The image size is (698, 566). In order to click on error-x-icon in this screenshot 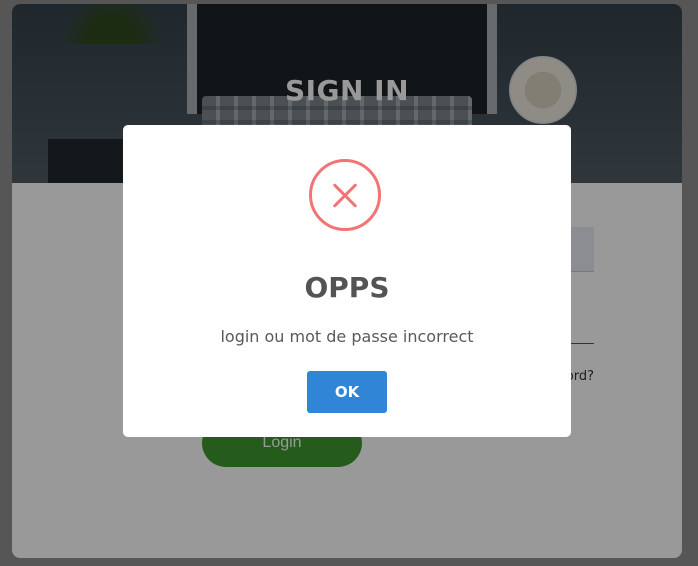, I will do `click(345, 195)`.